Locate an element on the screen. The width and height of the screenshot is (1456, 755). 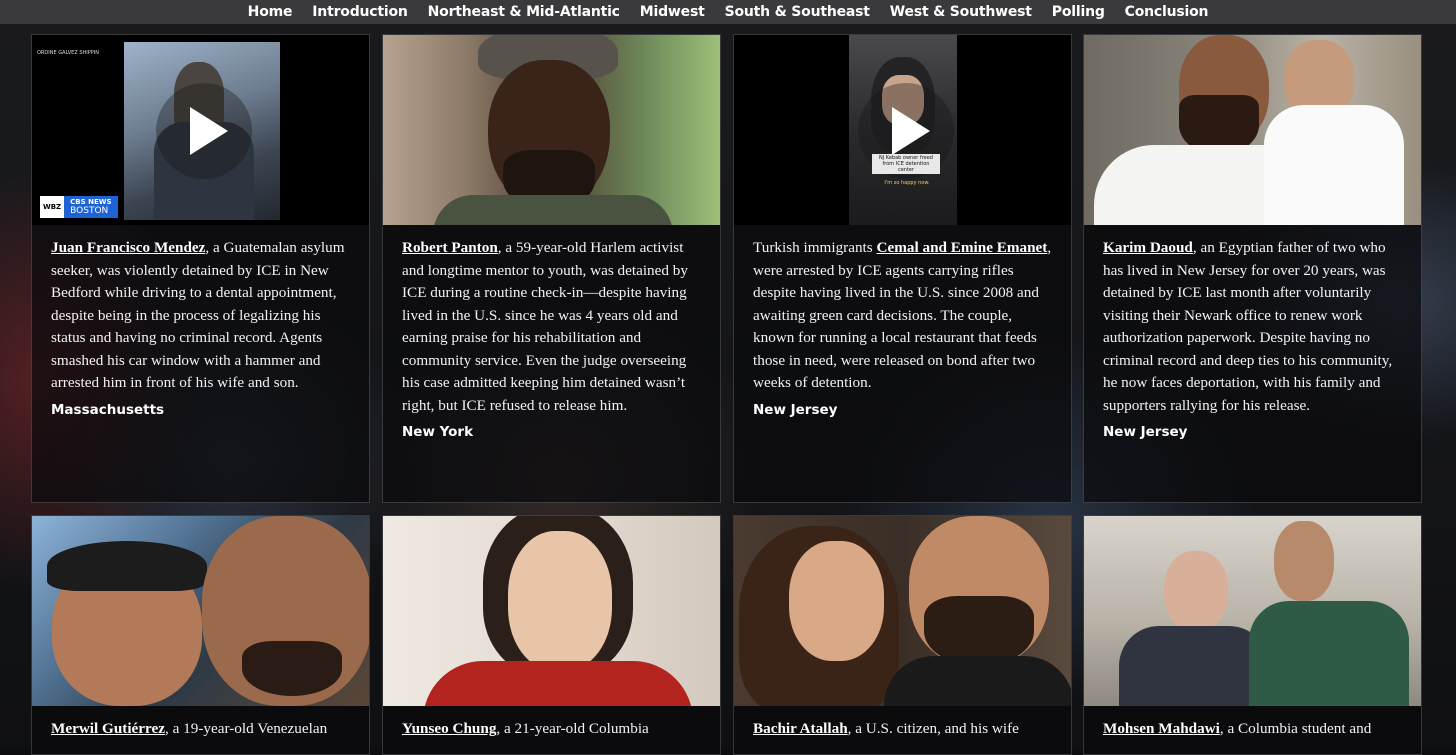
wbz-logo: WBZ is located at coordinates (52, 207).